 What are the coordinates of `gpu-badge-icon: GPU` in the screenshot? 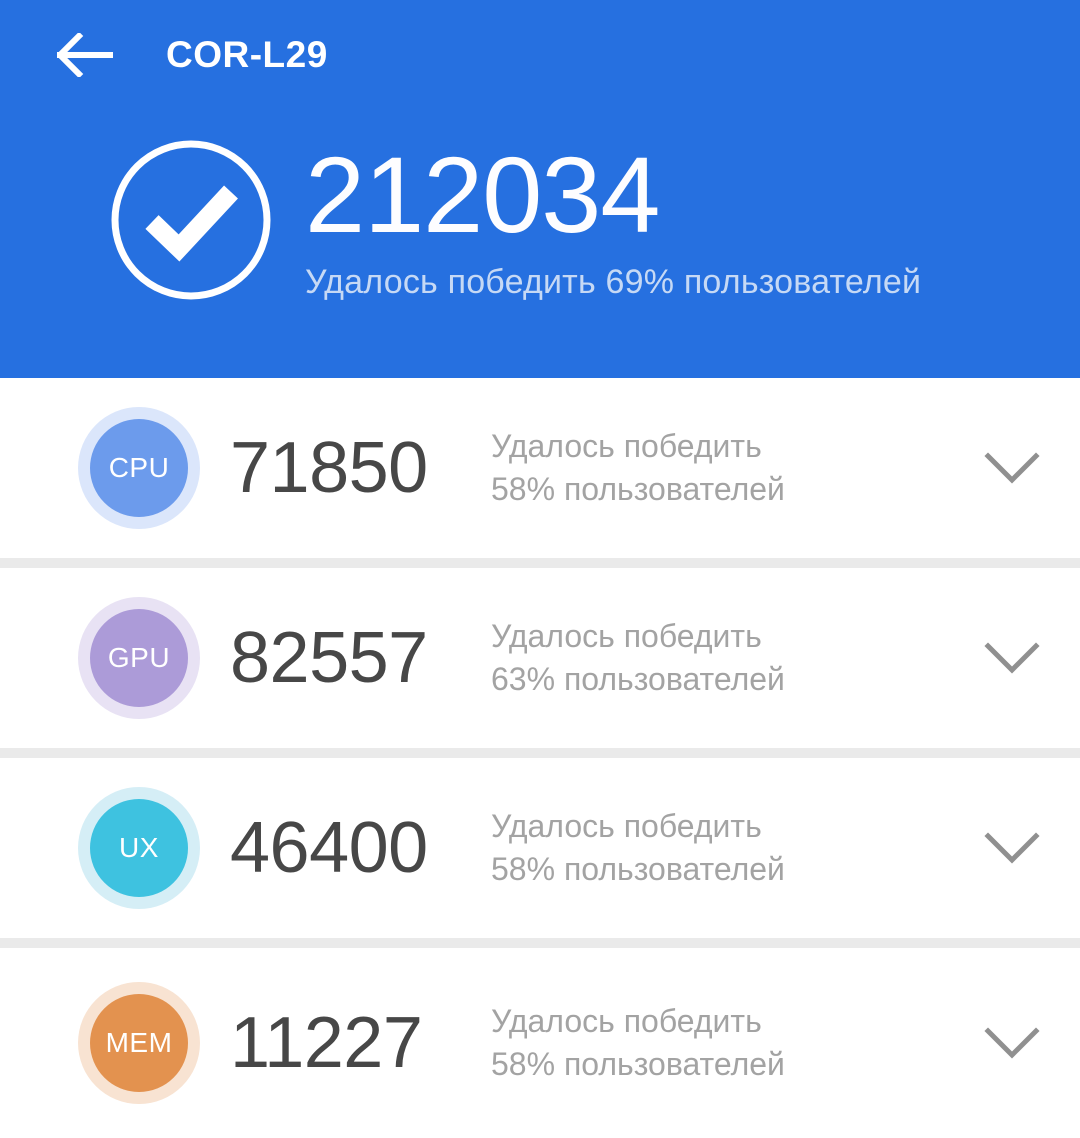 It's located at (139, 658).